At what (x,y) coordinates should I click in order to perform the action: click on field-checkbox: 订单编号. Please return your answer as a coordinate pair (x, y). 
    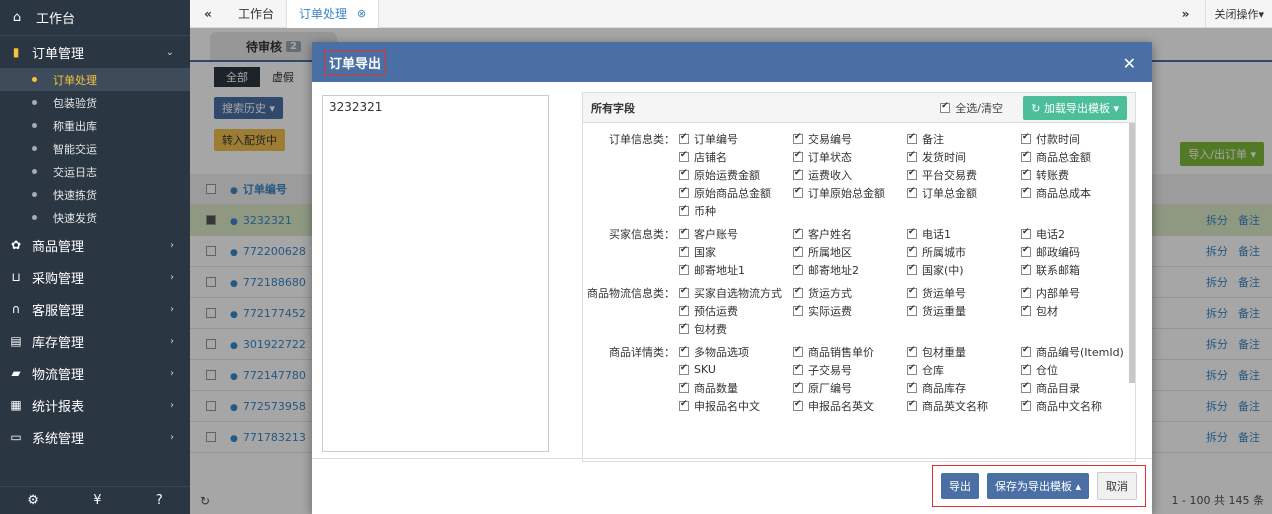
    Looking at the image, I should click on (736, 138).